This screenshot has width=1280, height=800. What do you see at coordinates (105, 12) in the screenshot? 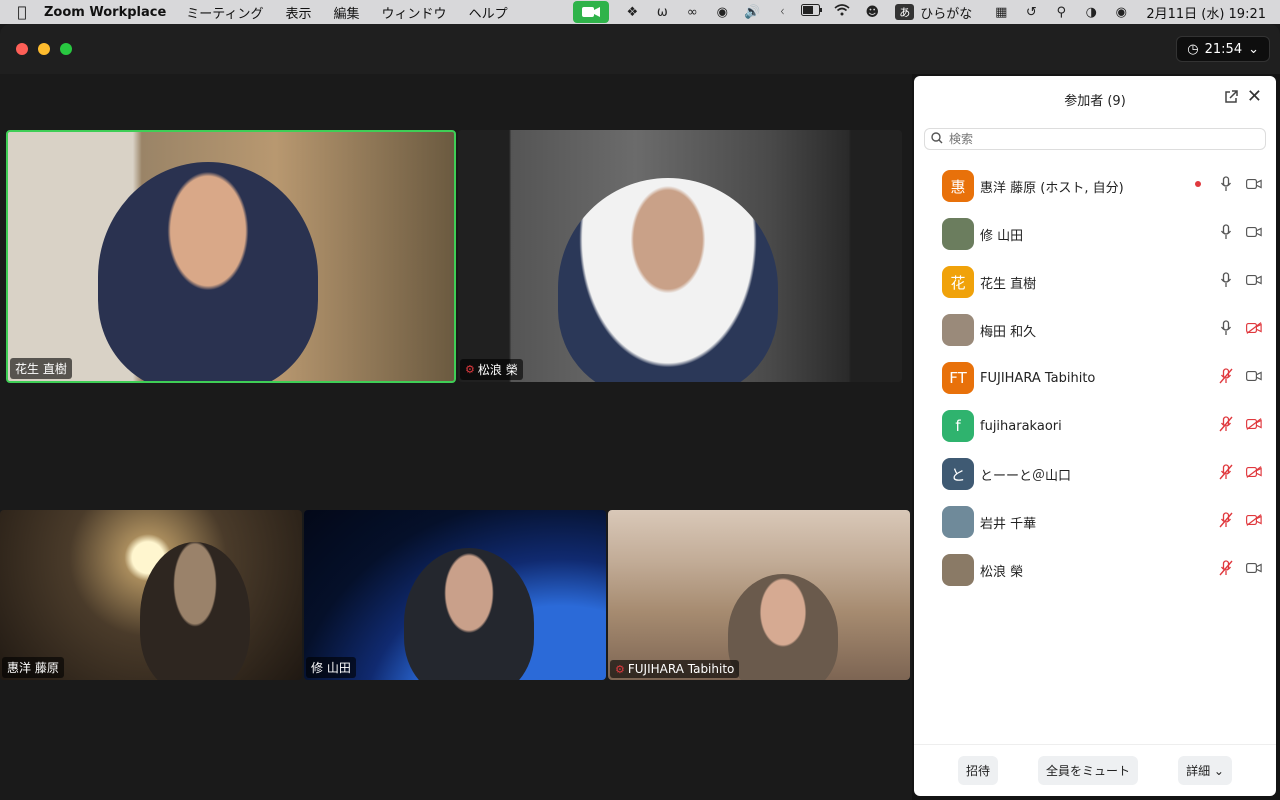
I see `app-name-menu: Zoom Workplace` at bounding box center [105, 12].